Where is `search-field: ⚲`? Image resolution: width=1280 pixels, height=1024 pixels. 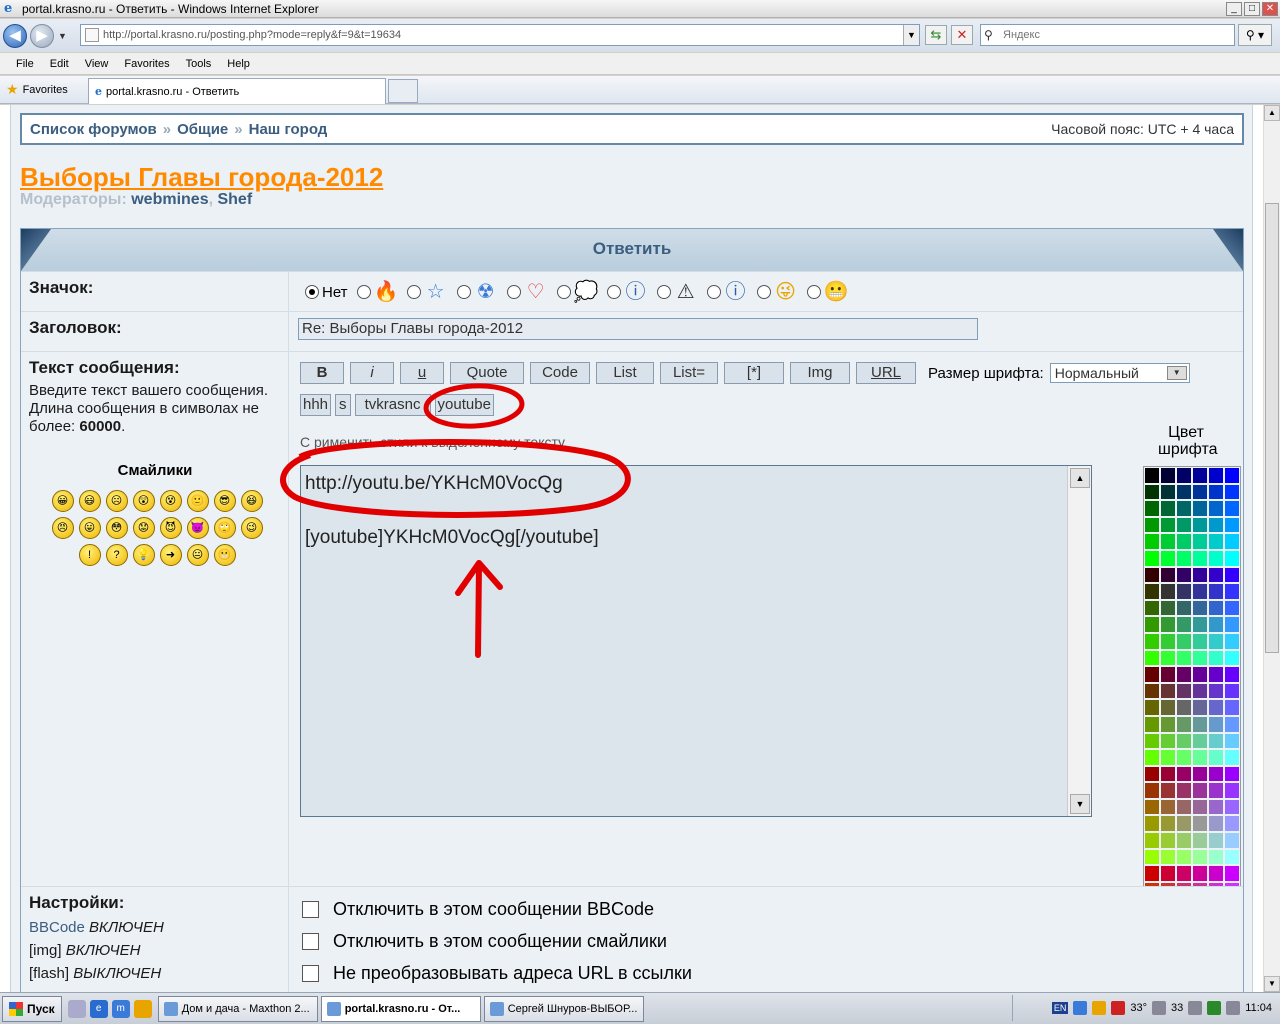
search-field: ⚲ is located at coordinates (1107, 35).